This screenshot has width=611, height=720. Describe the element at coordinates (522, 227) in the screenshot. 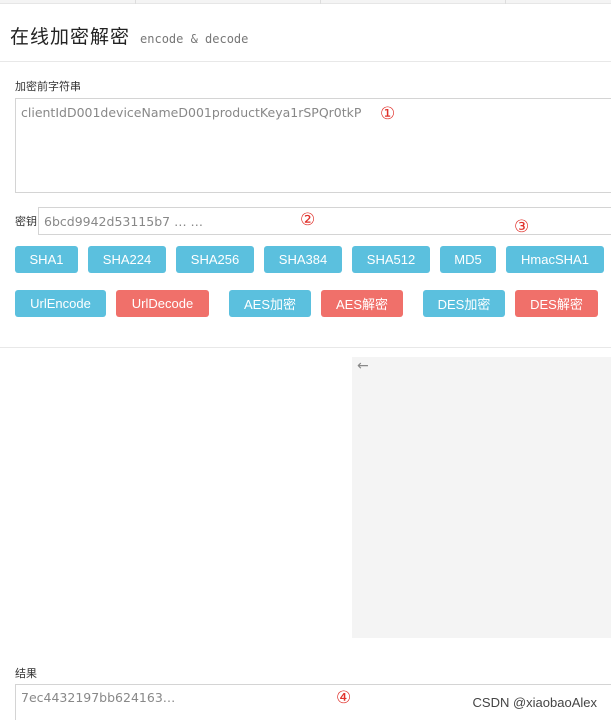

I see `annotation-marker-3: ③` at that location.